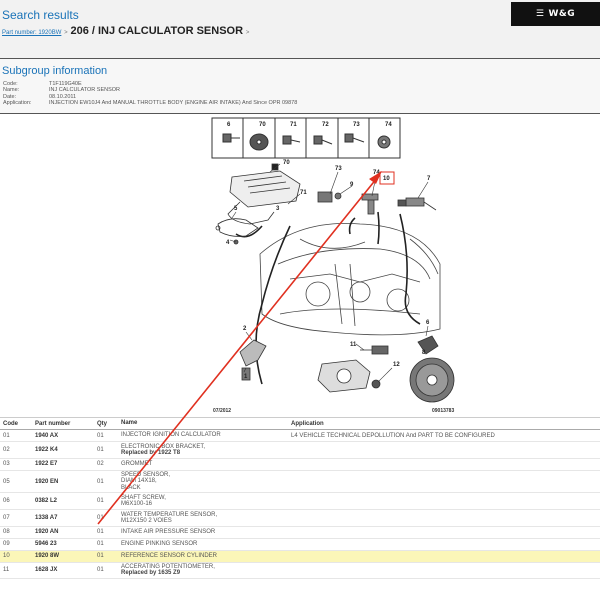  Describe the element at coordinates (236, 209) in the screenshot. I see `callout-5: 5` at that location.